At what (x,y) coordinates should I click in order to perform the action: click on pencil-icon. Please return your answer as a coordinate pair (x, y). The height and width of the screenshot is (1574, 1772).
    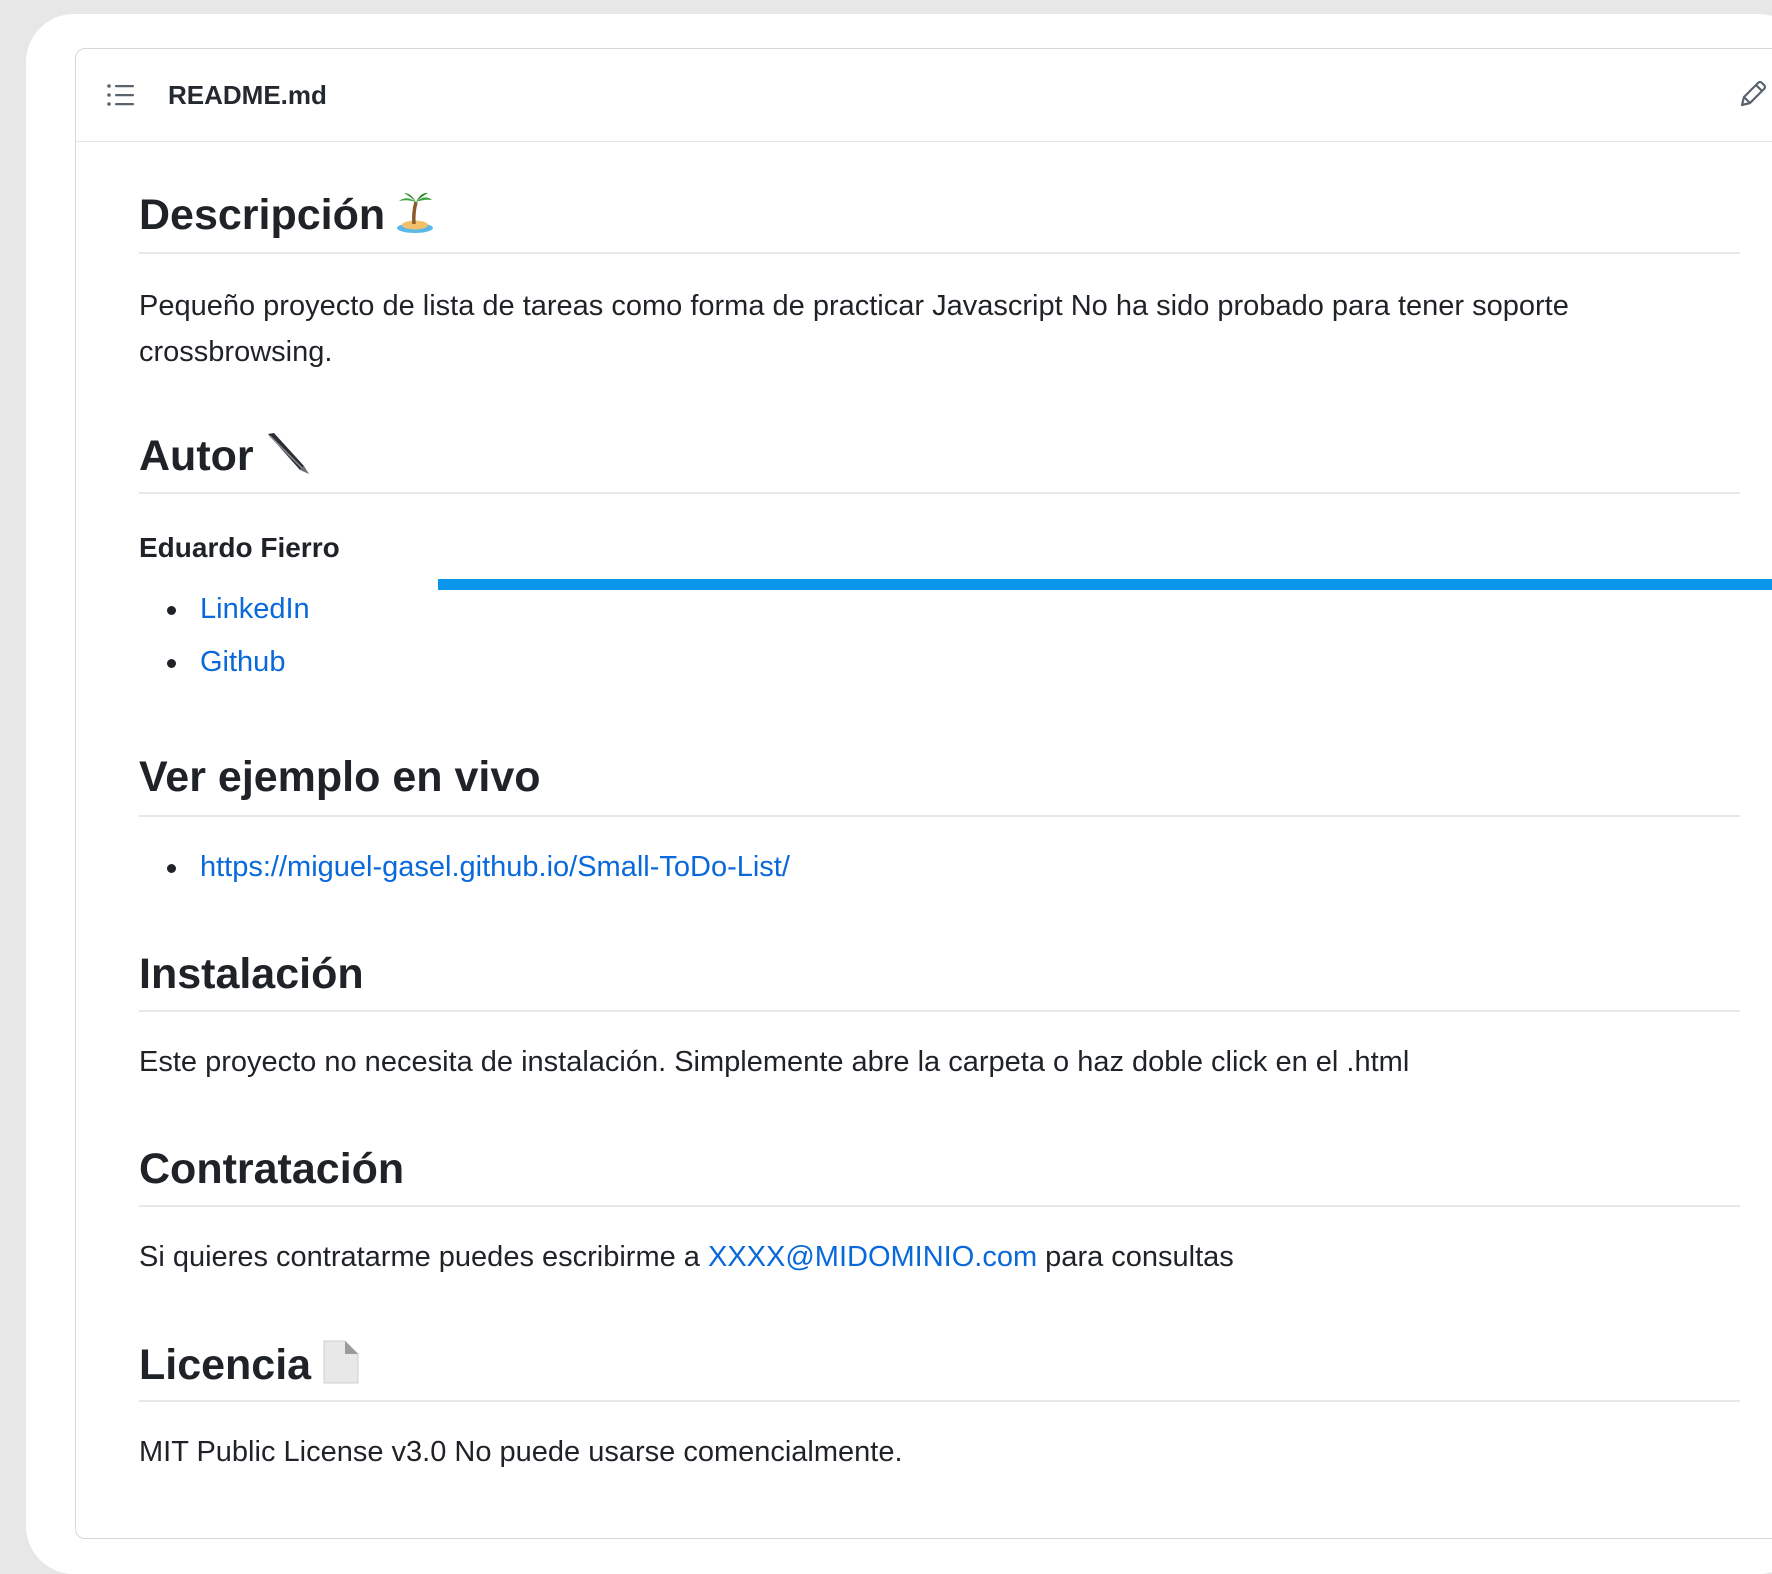
    Looking at the image, I should click on (1753, 94).